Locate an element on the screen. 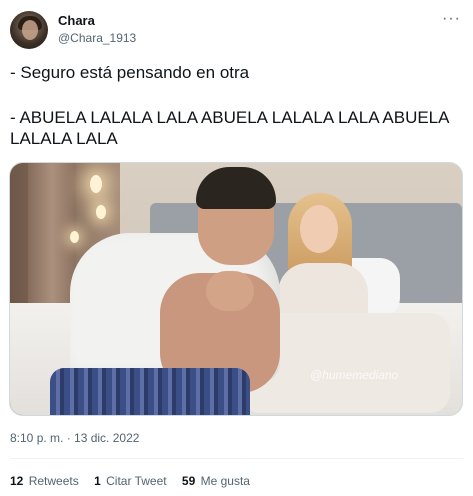  likes-stat: 59 Me gusta is located at coordinates (216, 481).